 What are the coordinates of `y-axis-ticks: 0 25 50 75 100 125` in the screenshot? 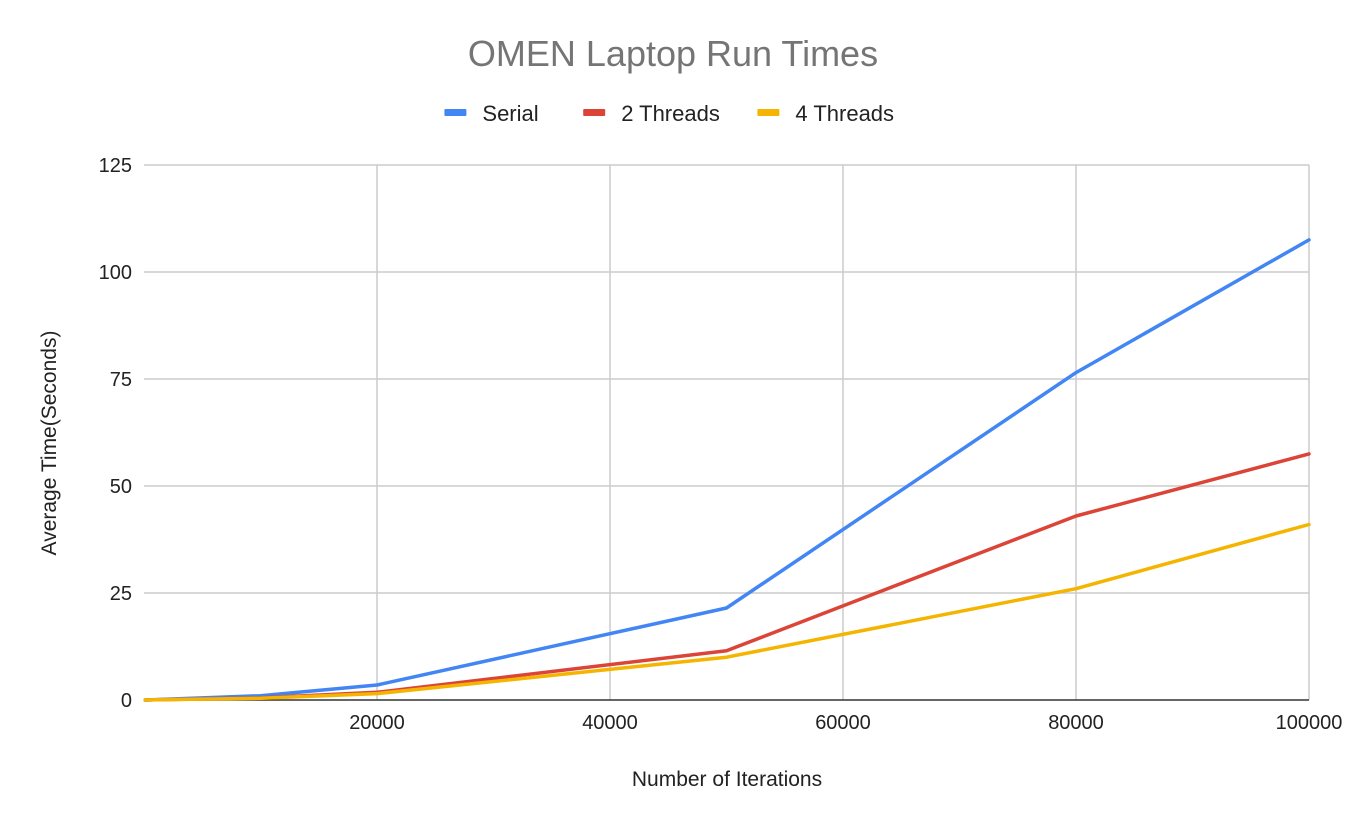 It's located at (115, 433).